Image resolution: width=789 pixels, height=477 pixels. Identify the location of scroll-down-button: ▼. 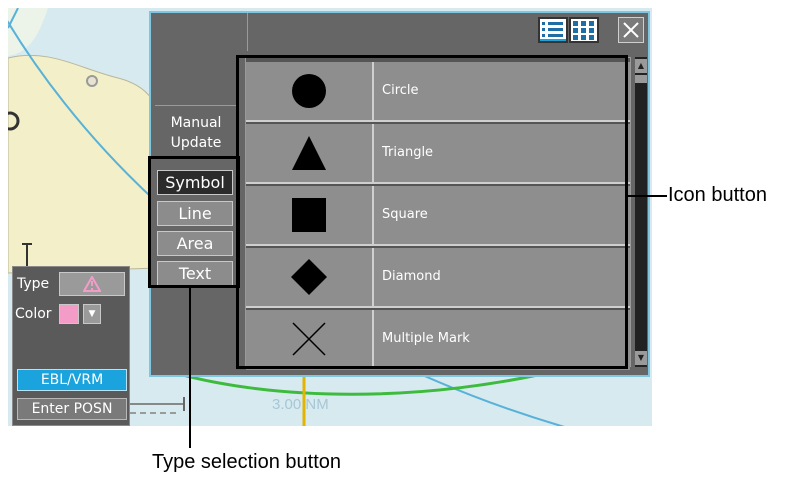
(641, 358).